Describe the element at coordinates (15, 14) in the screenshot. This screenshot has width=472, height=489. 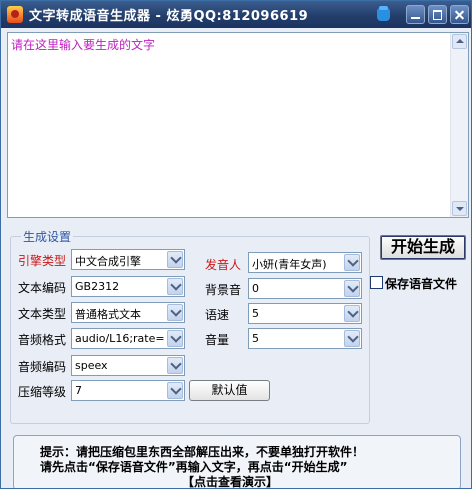
I see `app-icon` at that location.